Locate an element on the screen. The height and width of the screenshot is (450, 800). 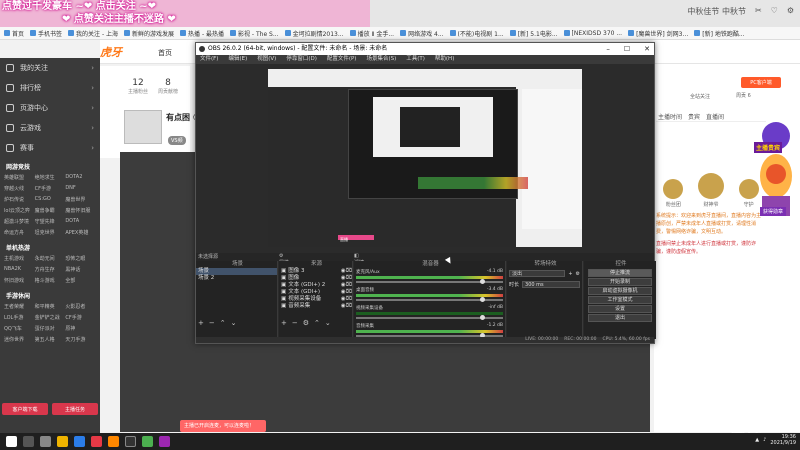
nav-category-link: DNF is located at coordinates (80, 188).